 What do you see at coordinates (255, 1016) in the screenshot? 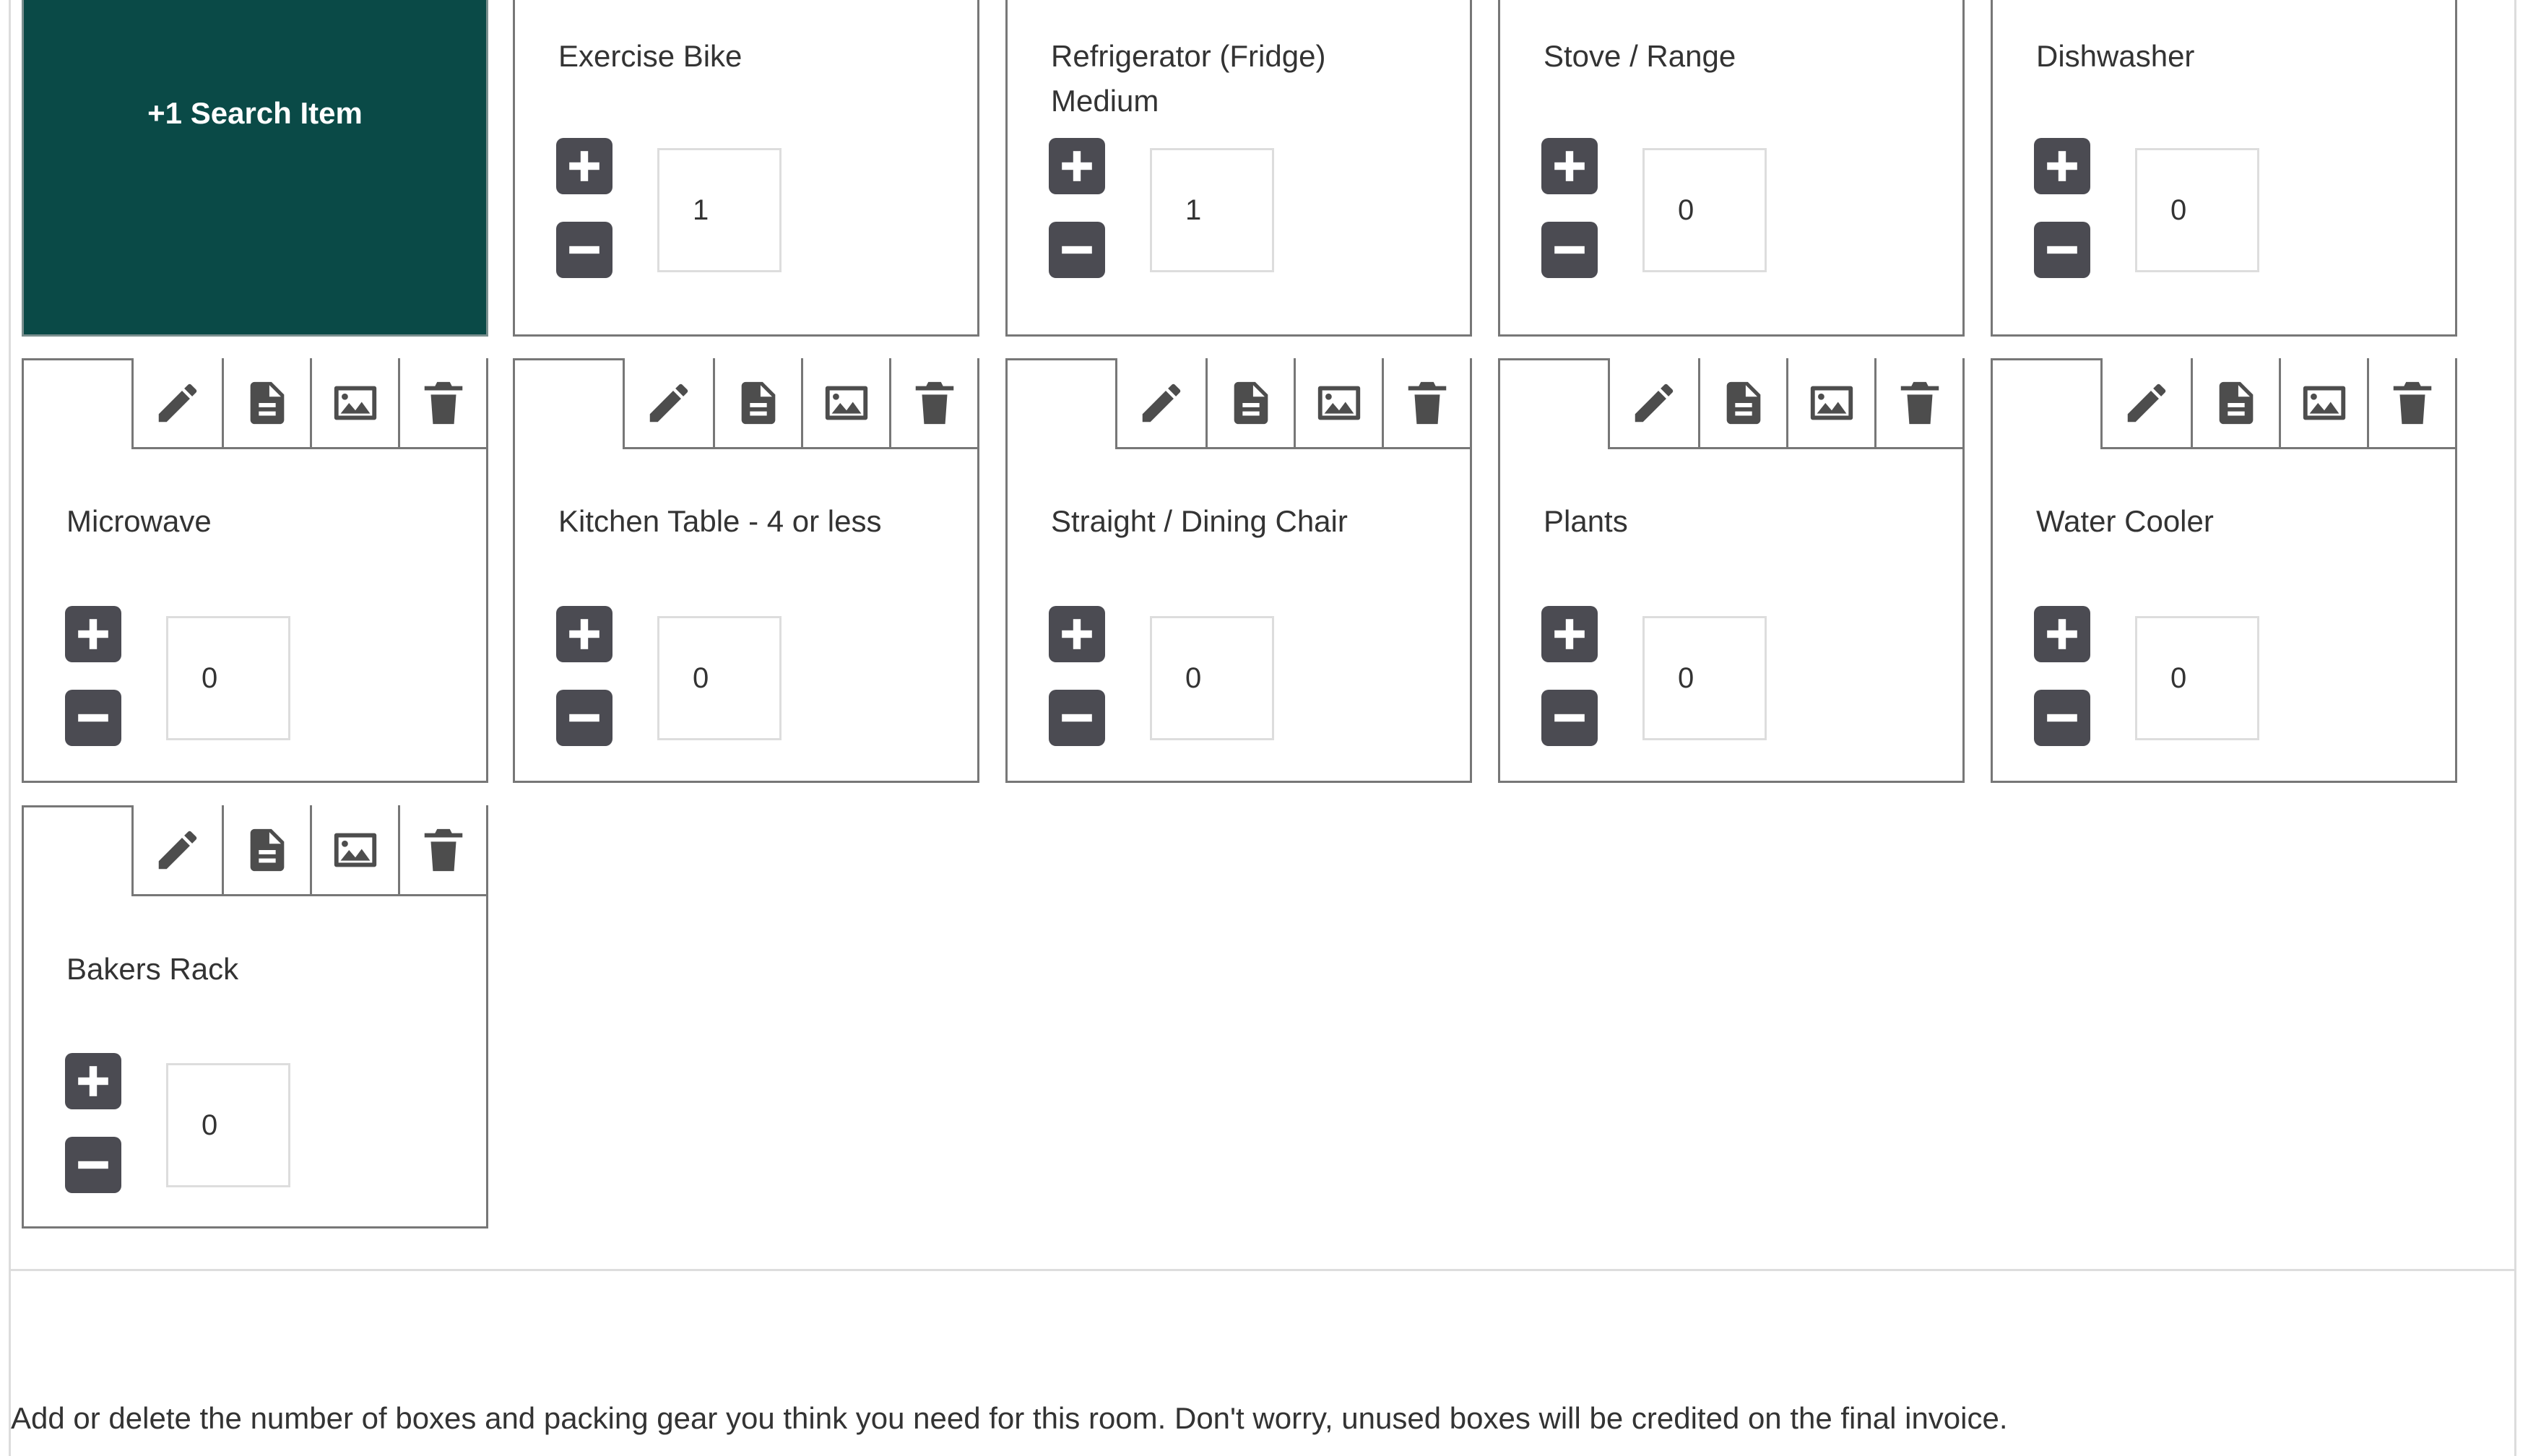
I see `item-card-bakers-rack: Bakers Rack` at bounding box center [255, 1016].